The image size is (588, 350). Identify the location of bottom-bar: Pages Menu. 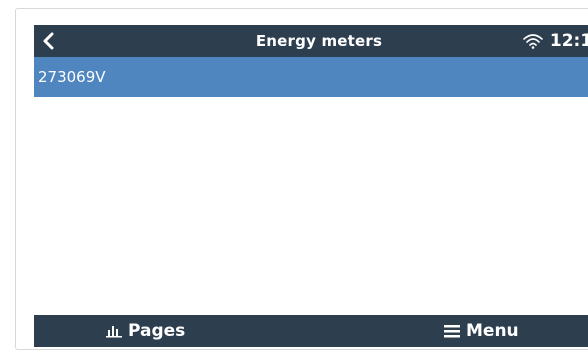
(311, 331).